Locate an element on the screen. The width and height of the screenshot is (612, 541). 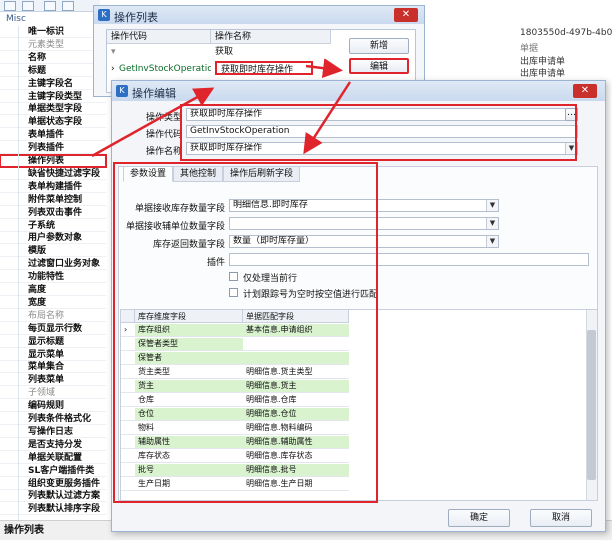
dimension-cell: 仓库 is located at coordinates (189, 400).